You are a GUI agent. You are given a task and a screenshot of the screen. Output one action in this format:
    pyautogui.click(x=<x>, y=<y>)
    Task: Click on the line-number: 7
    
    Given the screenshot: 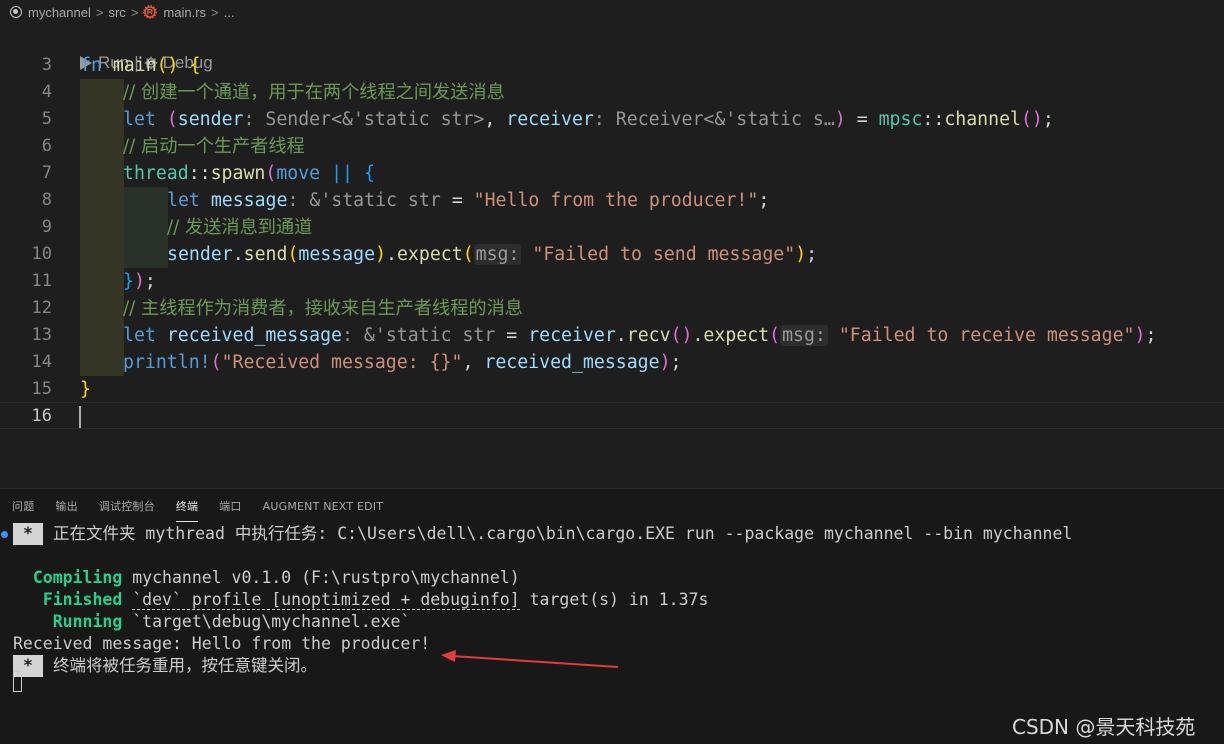 What is the action you would take?
    pyautogui.click(x=46, y=173)
    